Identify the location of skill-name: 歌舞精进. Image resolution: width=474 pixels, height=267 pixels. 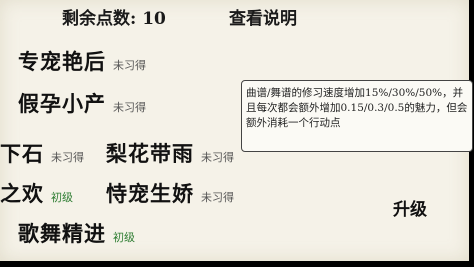
(62, 233).